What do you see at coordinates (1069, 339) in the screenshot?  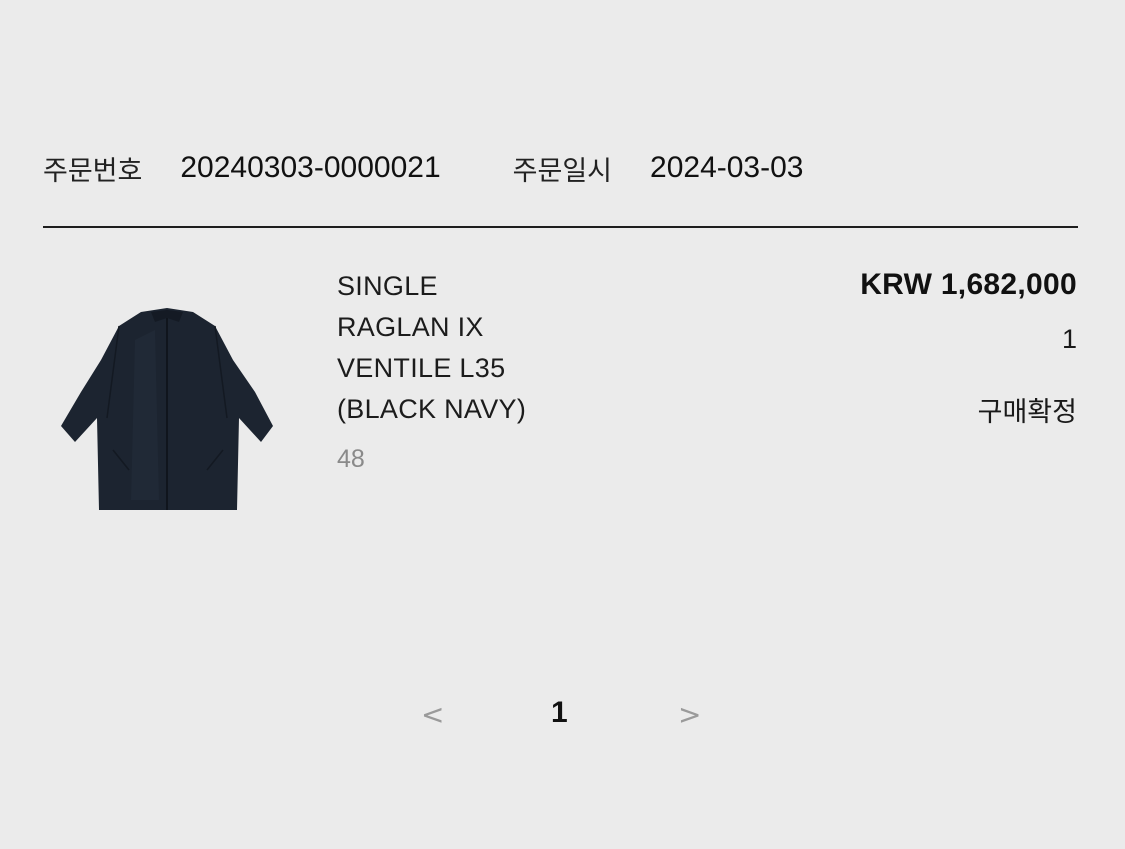 I see `product-quantity: 1` at bounding box center [1069, 339].